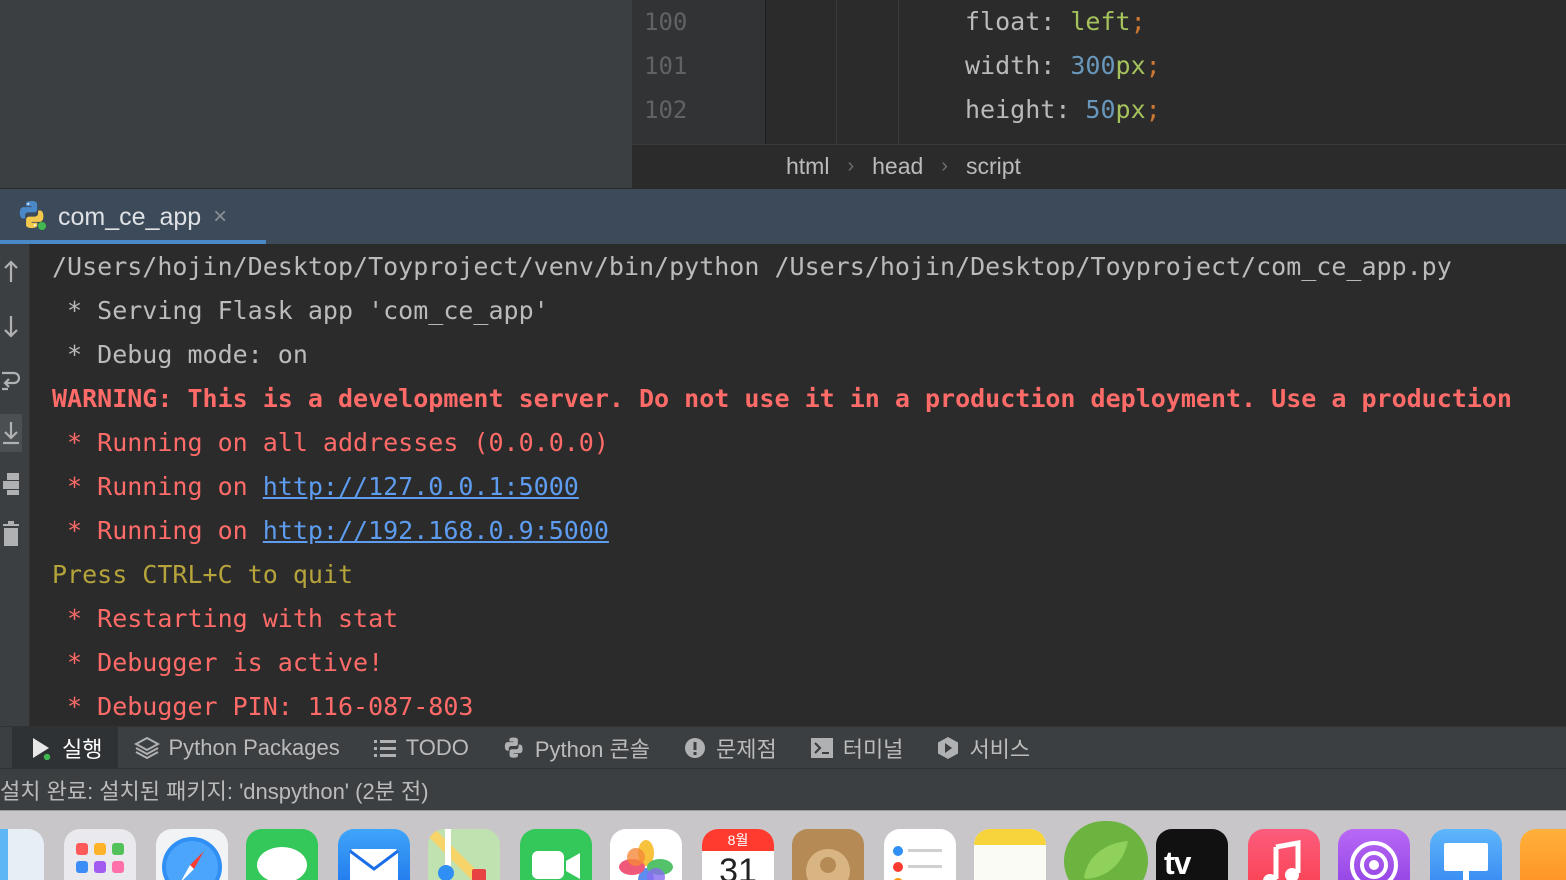 This screenshot has width=1566, height=880. Describe the element at coordinates (1055, 22) in the screenshot. I see `code-line: float: left;` at that location.